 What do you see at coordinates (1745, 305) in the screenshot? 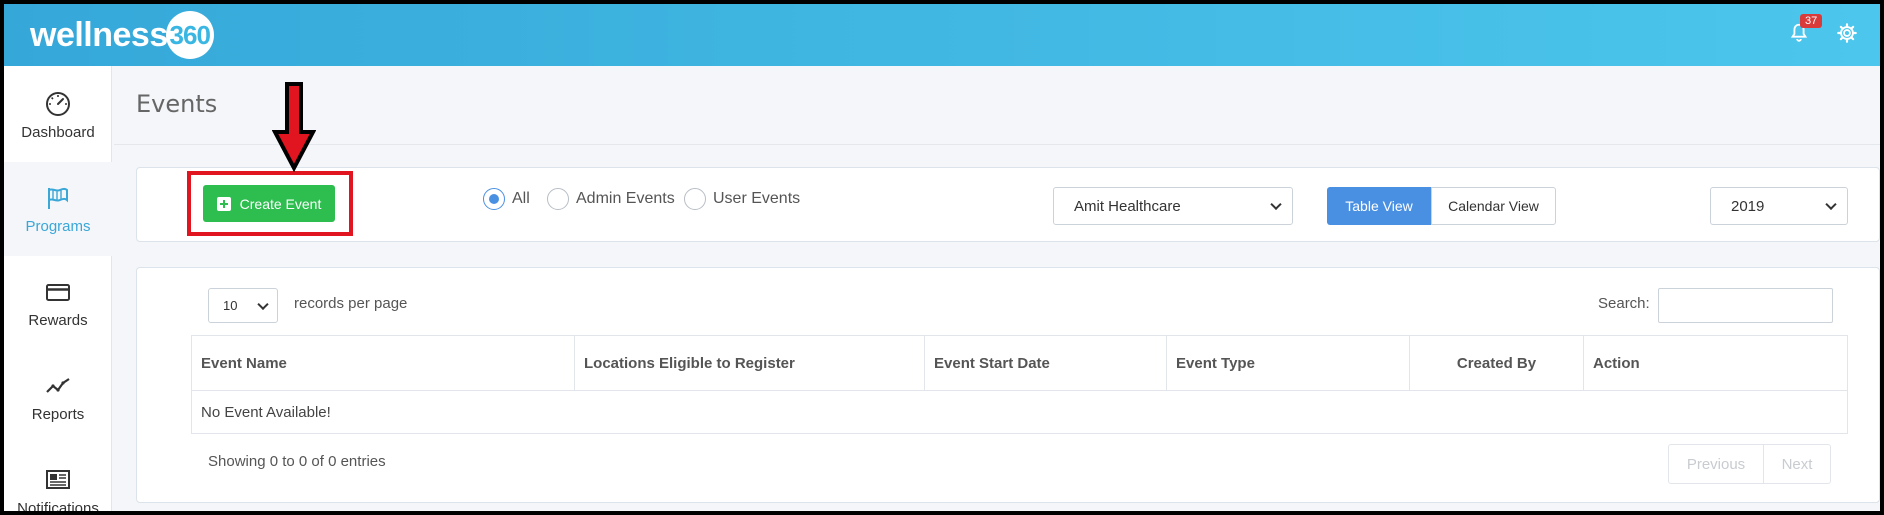
I see `search-input` at bounding box center [1745, 305].